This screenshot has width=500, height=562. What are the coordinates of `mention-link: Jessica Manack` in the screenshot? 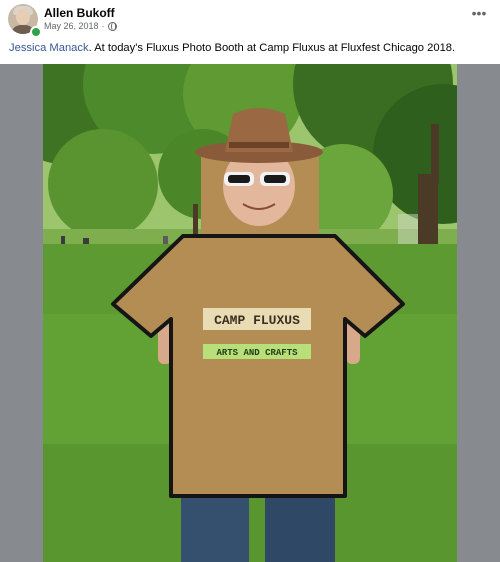 It's located at (49, 48).